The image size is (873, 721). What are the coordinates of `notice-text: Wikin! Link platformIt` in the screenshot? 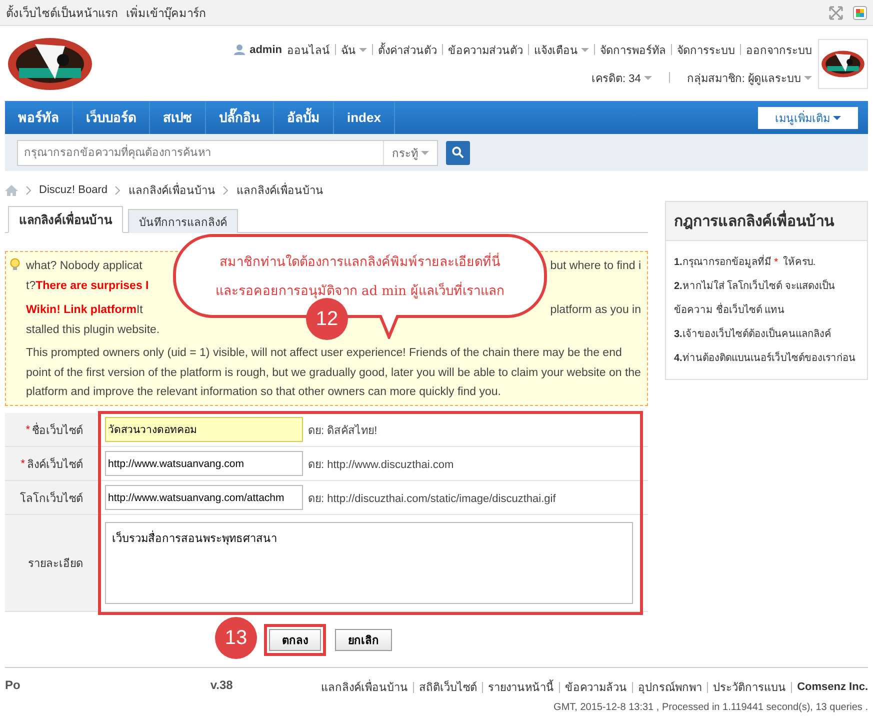 It's located at (84, 310).